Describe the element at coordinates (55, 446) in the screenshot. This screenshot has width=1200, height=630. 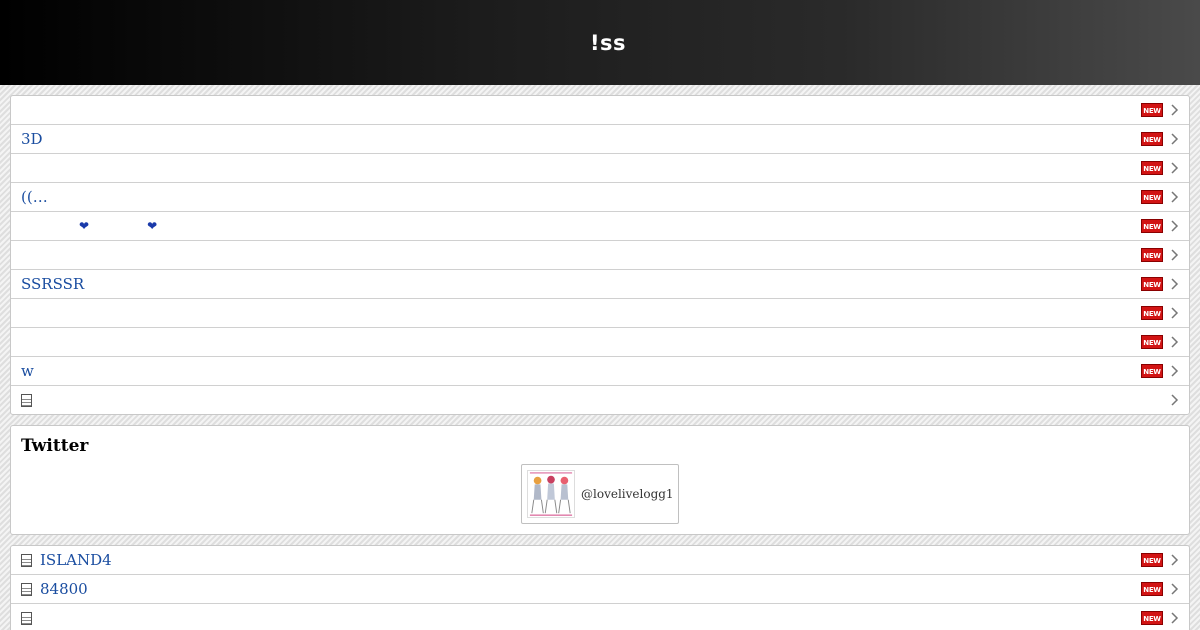
I see `twitter-title: Twitter` at that location.